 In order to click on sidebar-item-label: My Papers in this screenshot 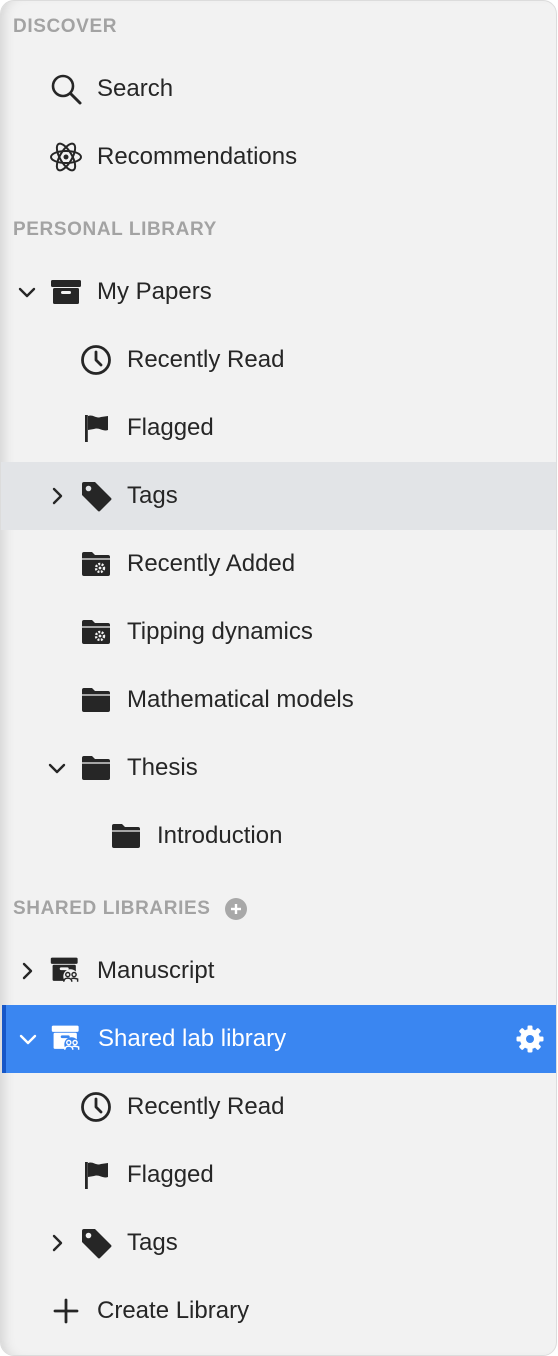, I will do `click(154, 291)`.